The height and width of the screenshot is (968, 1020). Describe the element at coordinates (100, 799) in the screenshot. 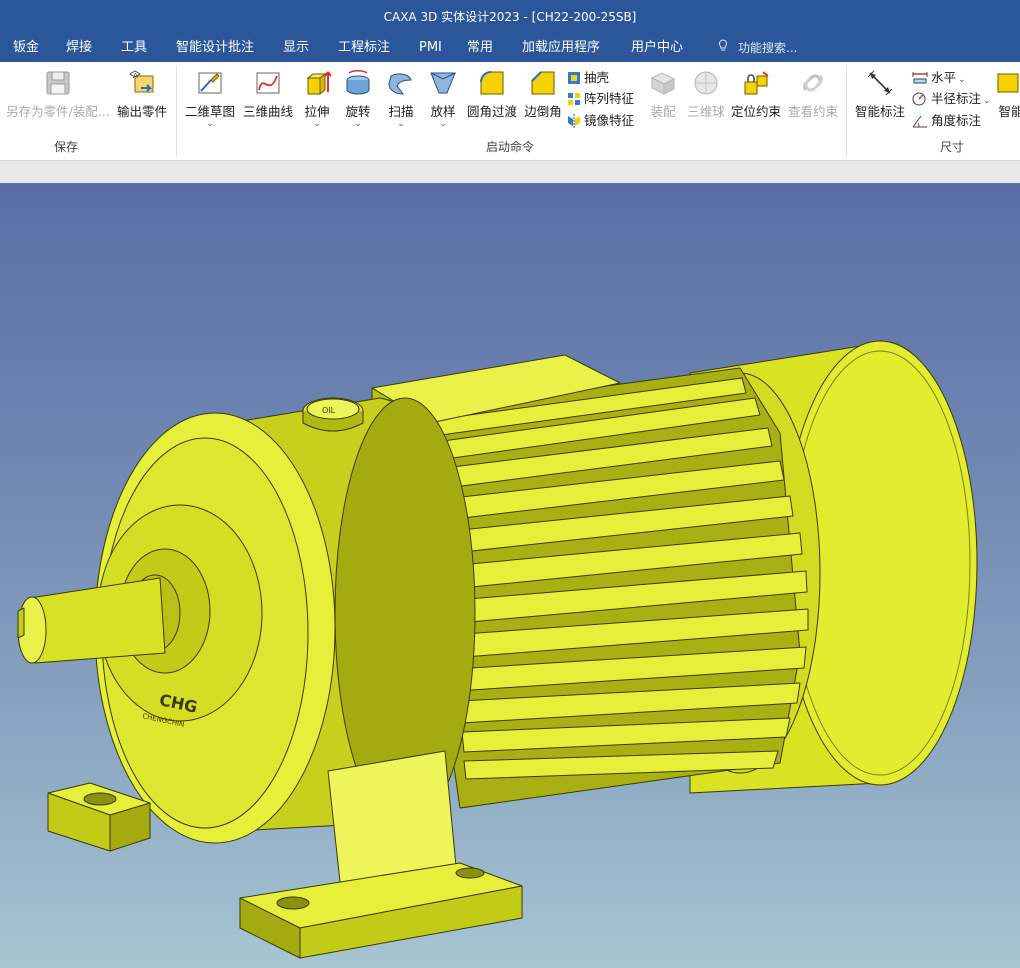

I see `front-foot-hole` at that location.